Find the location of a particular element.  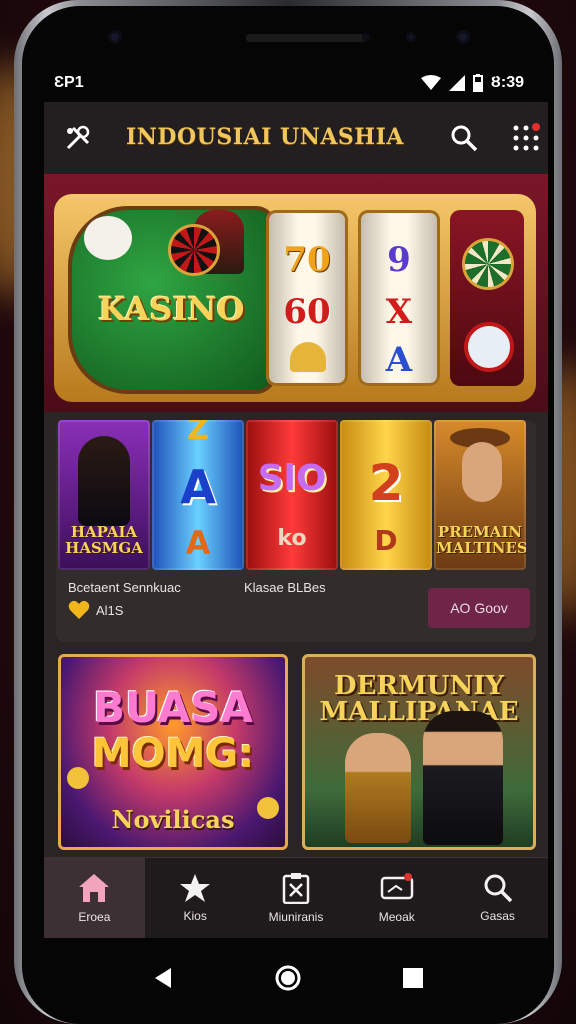

status-bar: ƐP1 Ȣ:39 is located at coordinates (288, 83).